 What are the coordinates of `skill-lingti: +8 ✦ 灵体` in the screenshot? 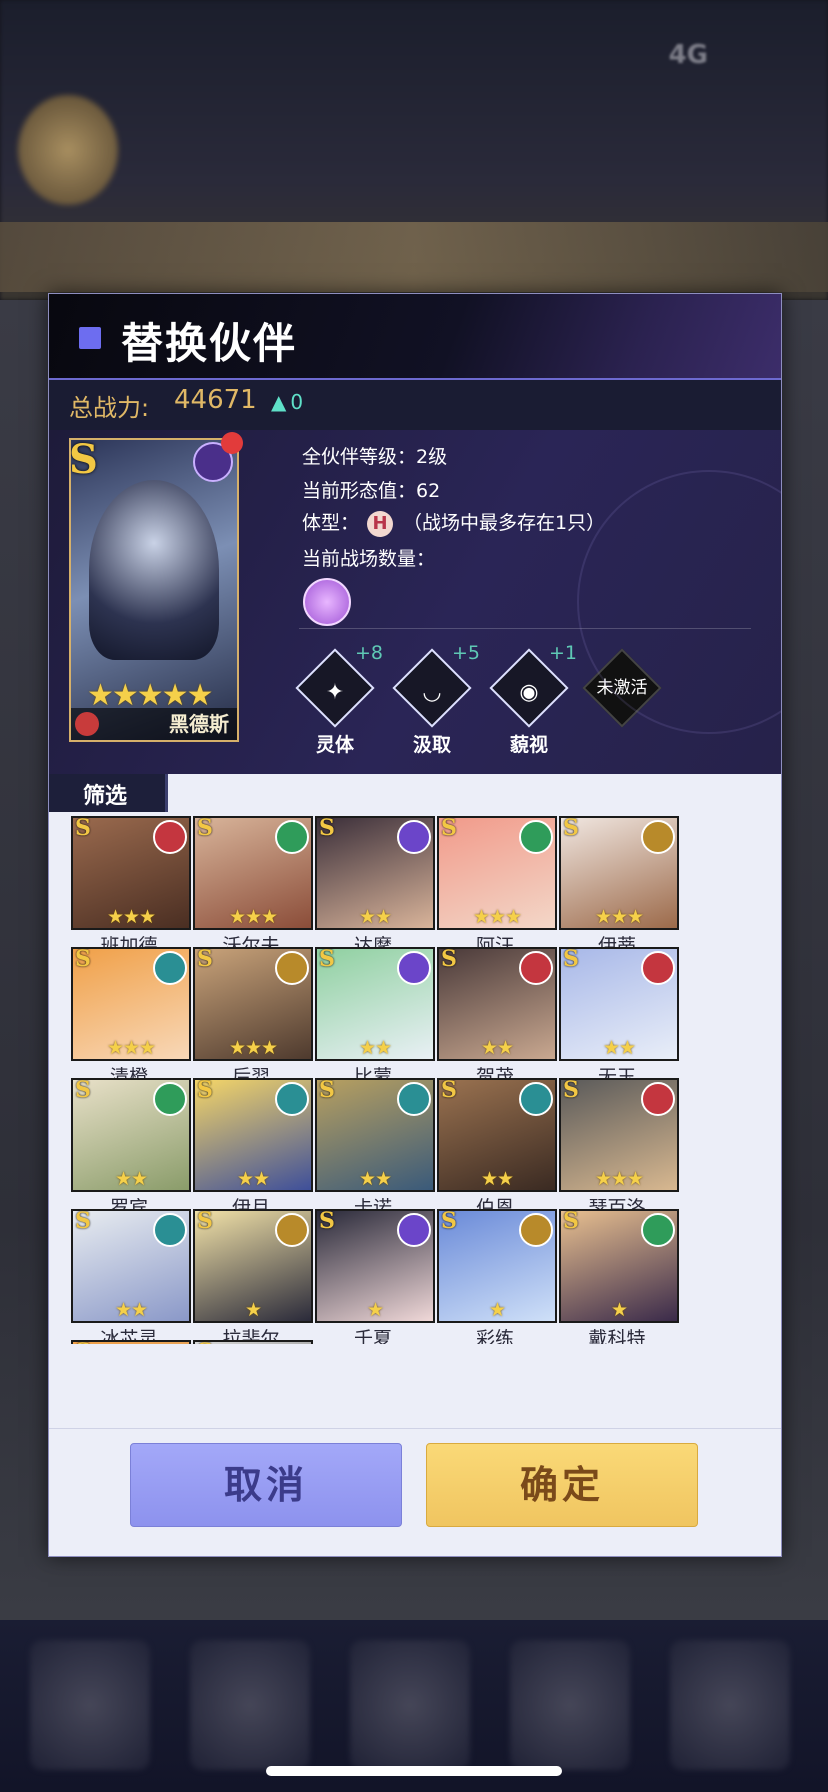 It's located at (339, 699).